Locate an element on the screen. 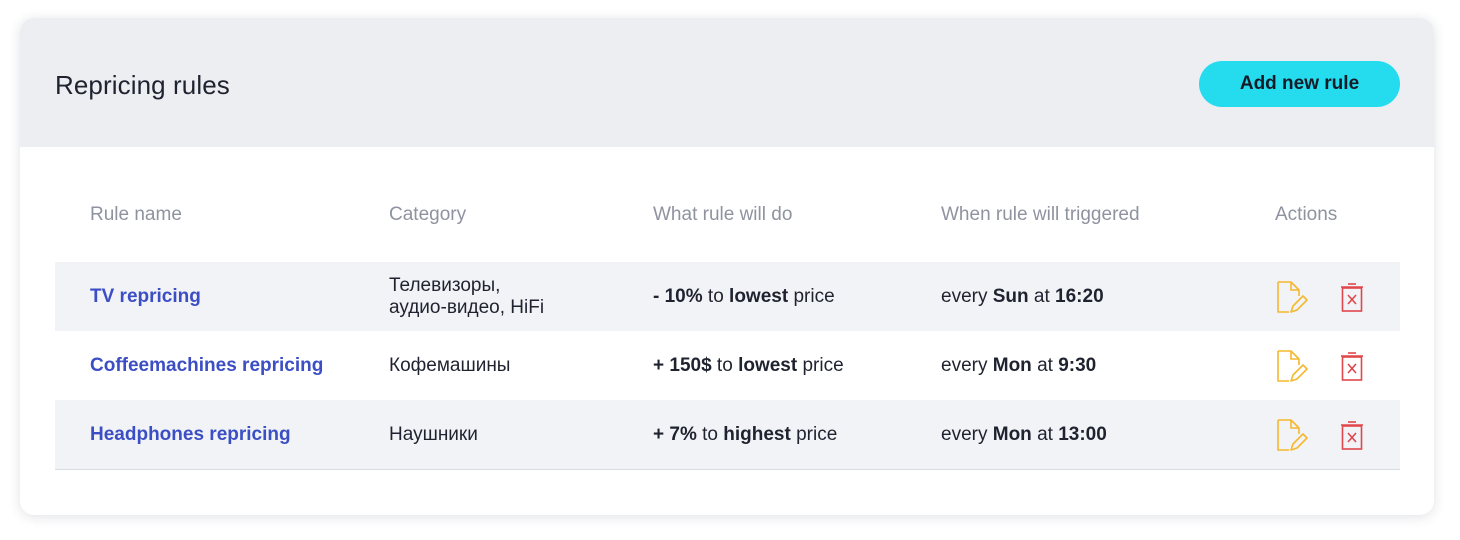 This screenshot has height=540, width=1460. action-amount: + 150$ is located at coordinates (682, 365).